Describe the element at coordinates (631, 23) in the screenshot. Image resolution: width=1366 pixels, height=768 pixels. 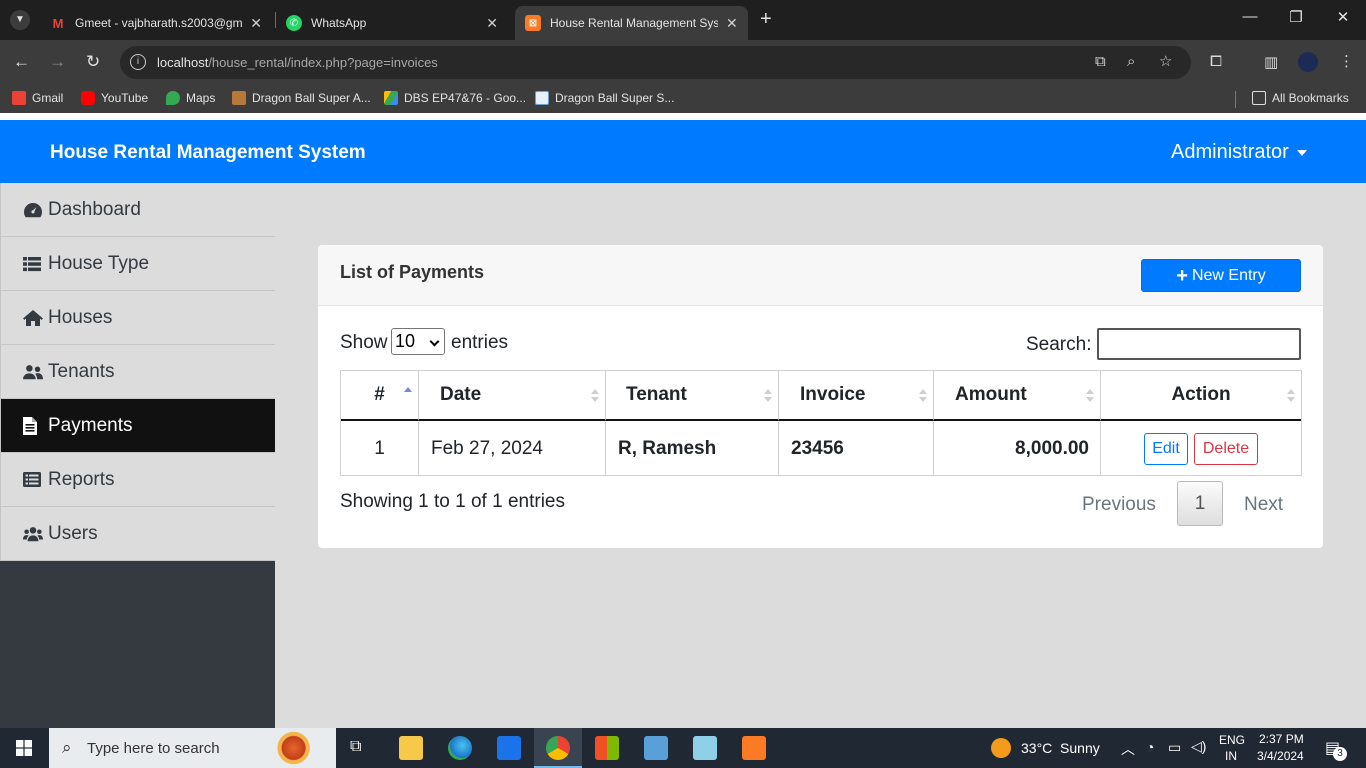
I see `tab-house-rental: ⊠ House Rental Management System ✕` at that location.